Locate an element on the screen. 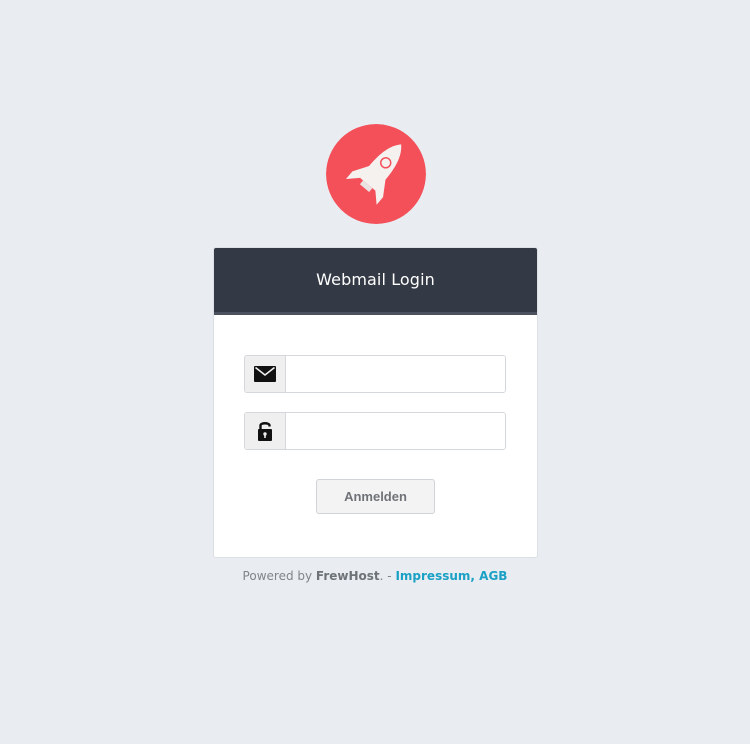 This screenshot has height=744, width=750. envelope-icon is located at coordinates (265, 374).